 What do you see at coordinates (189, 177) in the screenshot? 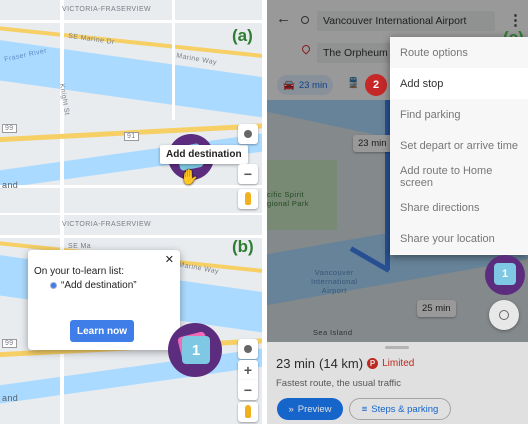
I see `hand-cursor-icon: ✋` at bounding box center [189, 177].